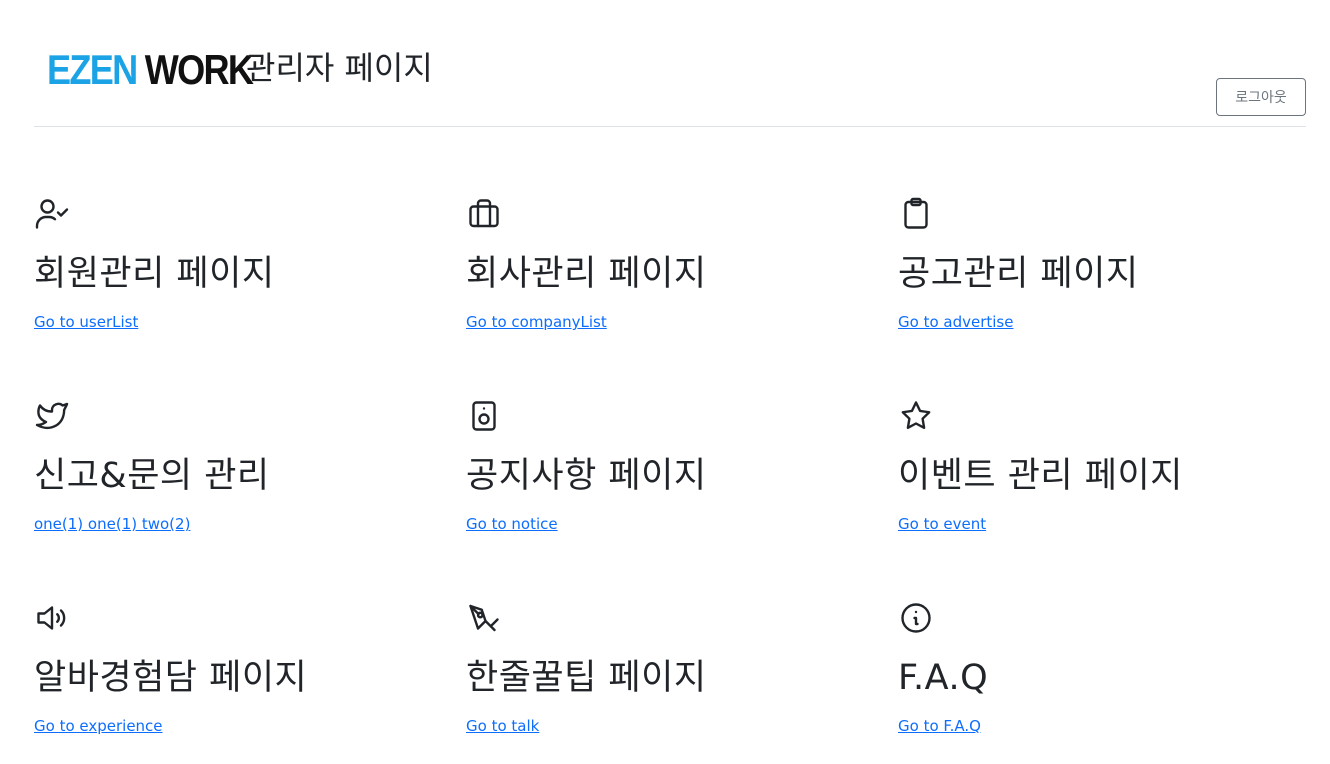 The width and height of the screenshot is (1330, 764). What do you see at coordinates (943, 678) in the screenshot?
I see `card-title: F.A.Q` at bounding box center [943, 678].